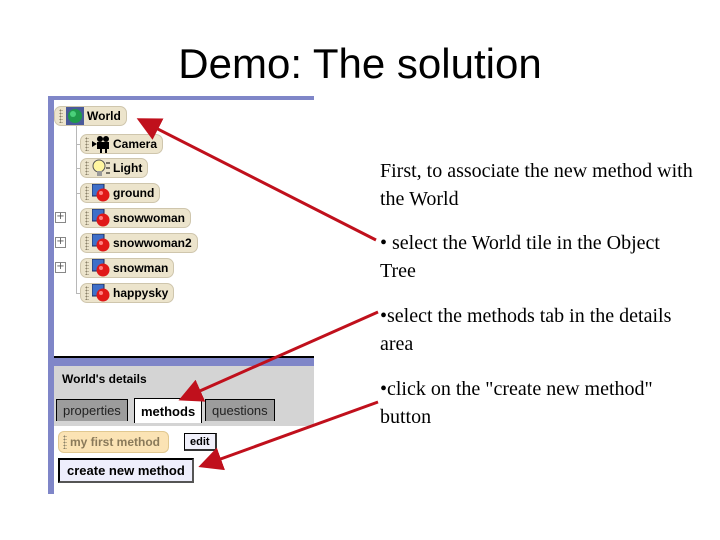 Image resolution: width=720 pixels, height=540 pixels. What do you see at coordinates (135, 144) in the screenshot?
I see `tile-label: Camera` at bounding box center [135, 144].